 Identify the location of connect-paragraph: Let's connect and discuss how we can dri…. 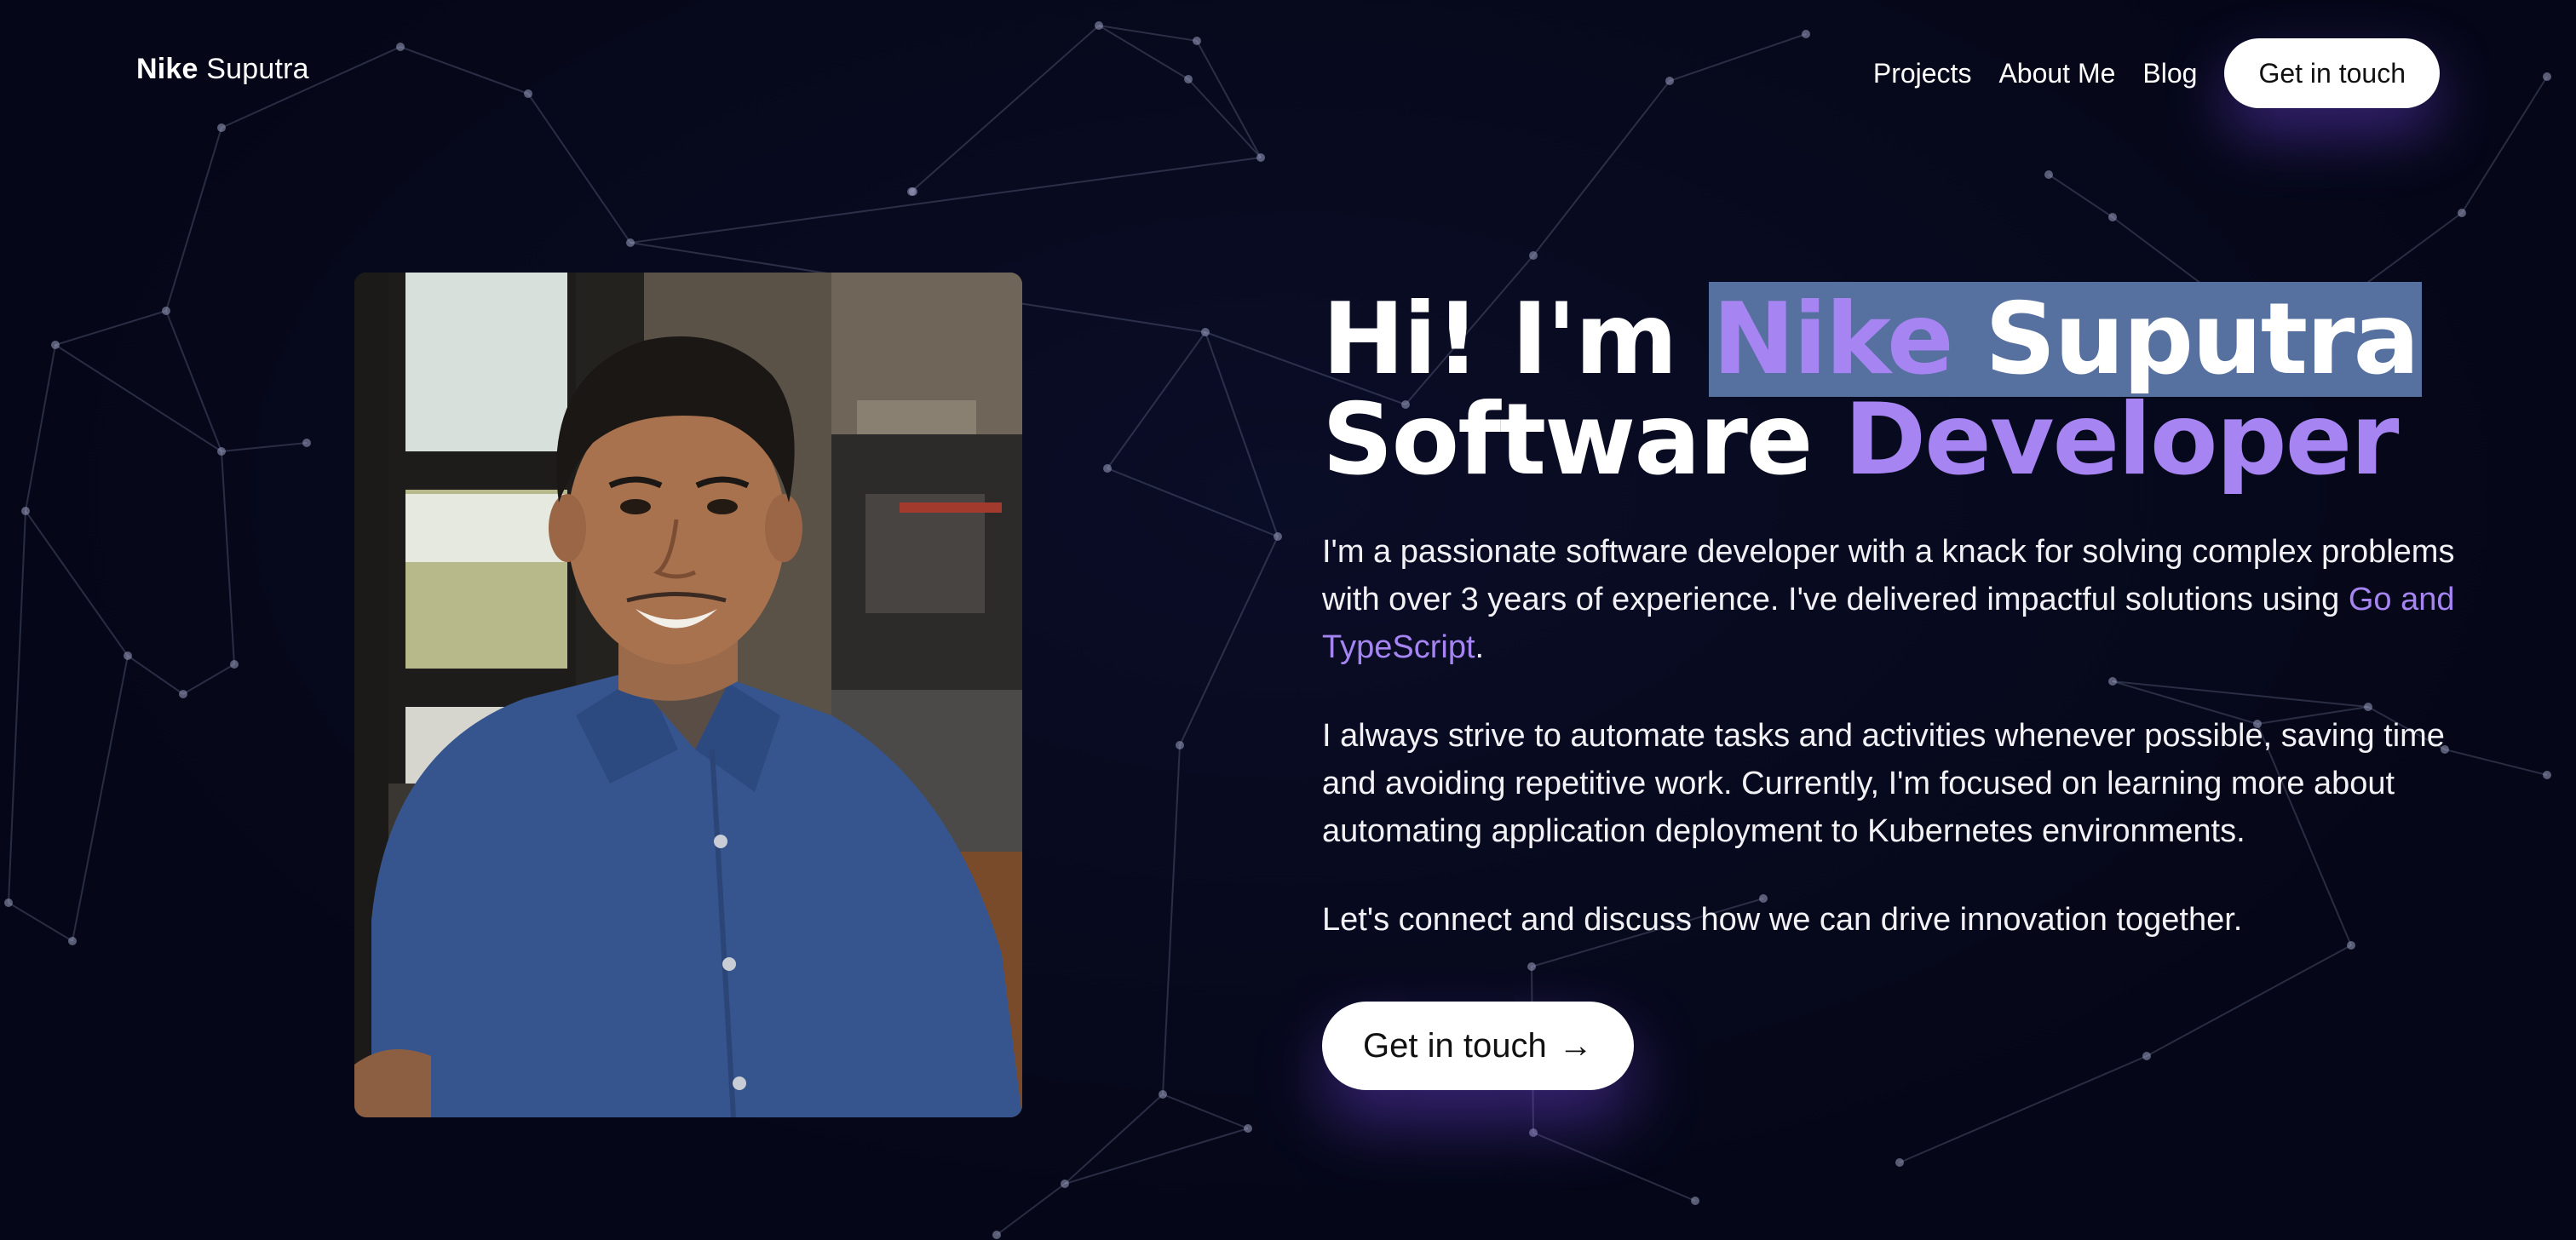
(1782, 920).